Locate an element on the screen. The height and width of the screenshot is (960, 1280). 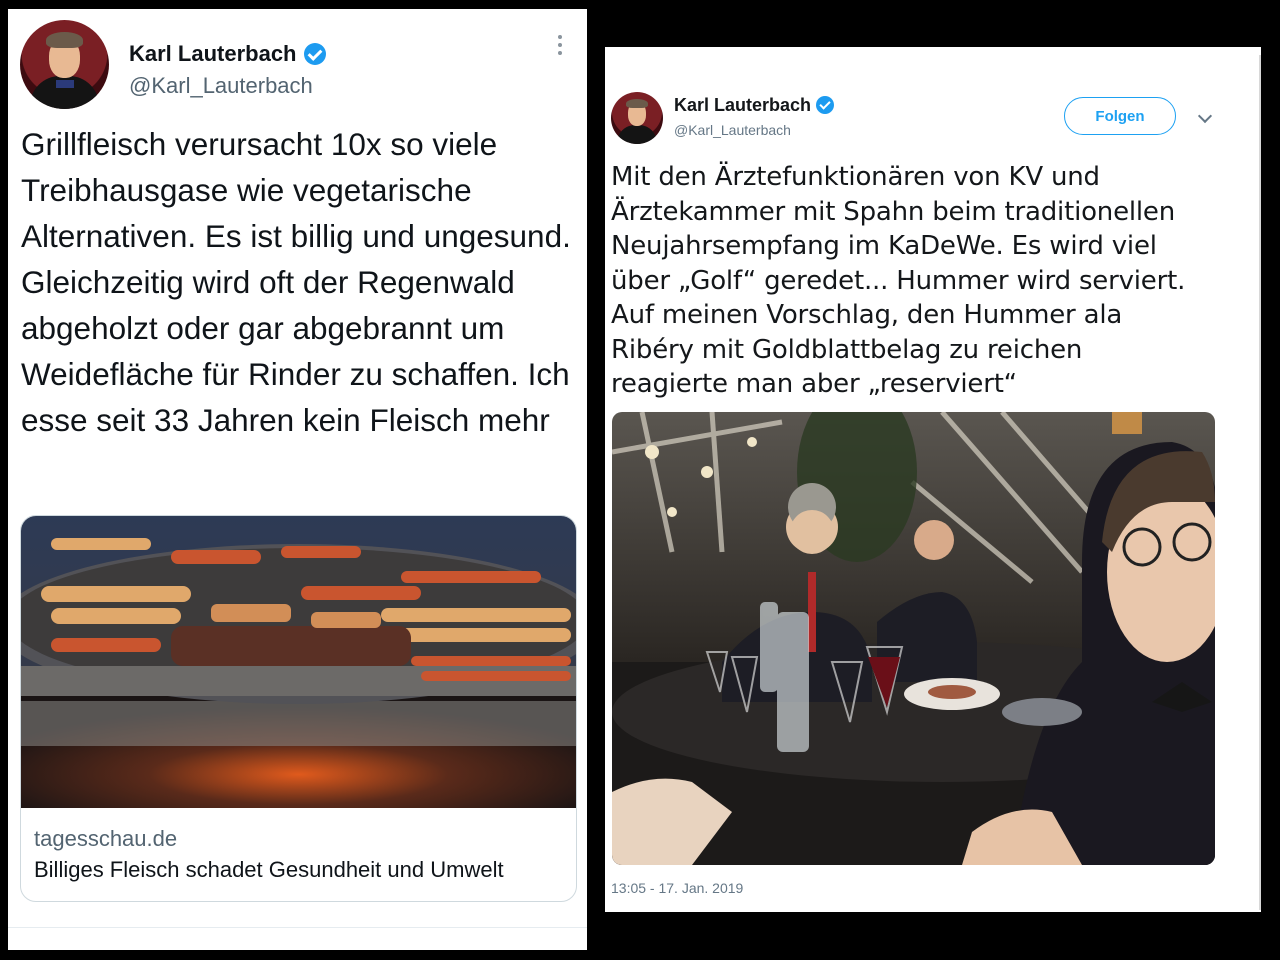
card-image is located at coordinates (298, 662).